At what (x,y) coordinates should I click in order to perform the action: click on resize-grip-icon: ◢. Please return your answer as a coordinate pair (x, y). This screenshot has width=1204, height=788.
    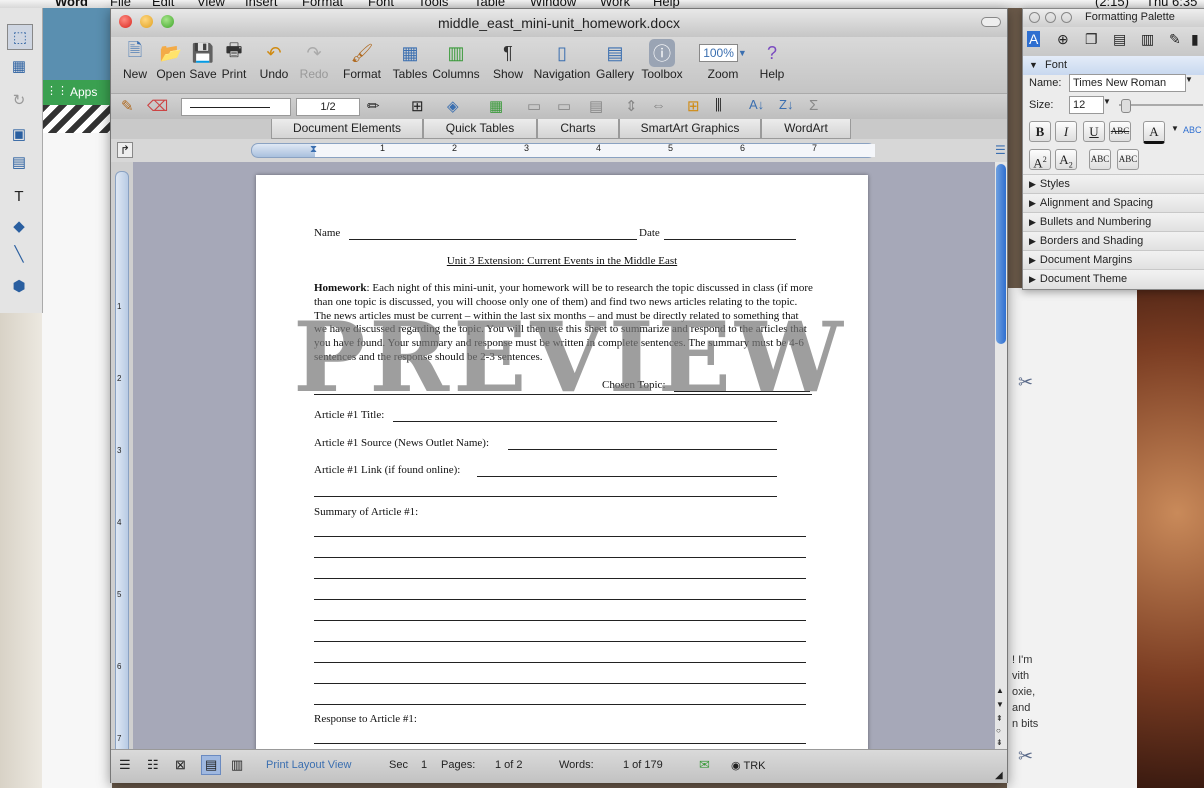
    Looking at the image, I should click on (999, 775).